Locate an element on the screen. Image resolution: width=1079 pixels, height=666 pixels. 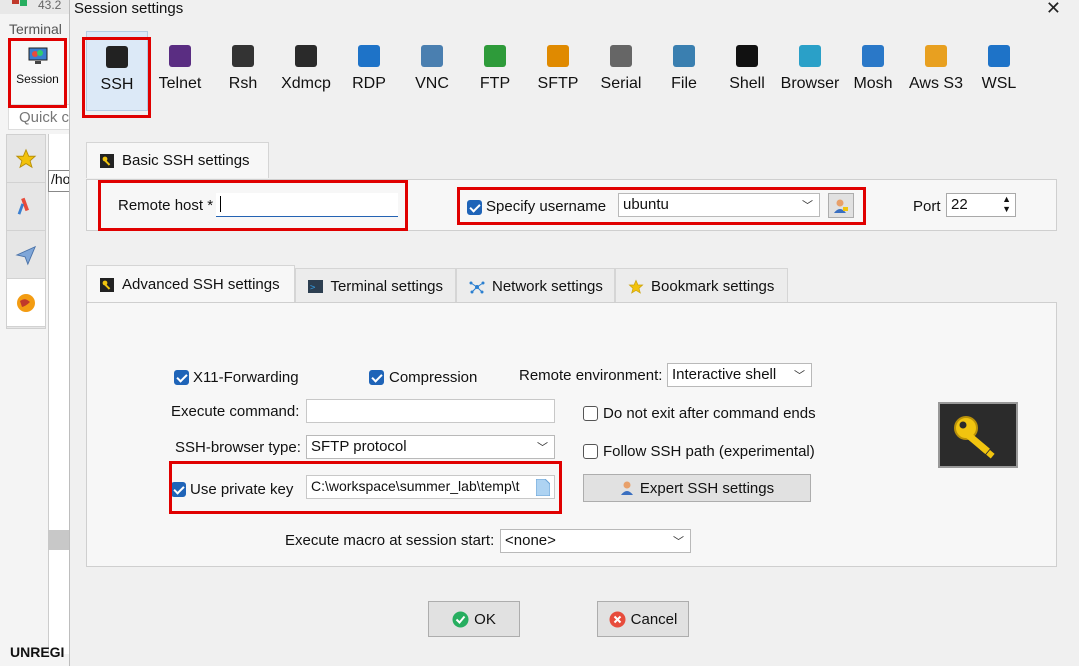
session-button-label: Session is located at coordinates (37, 79).